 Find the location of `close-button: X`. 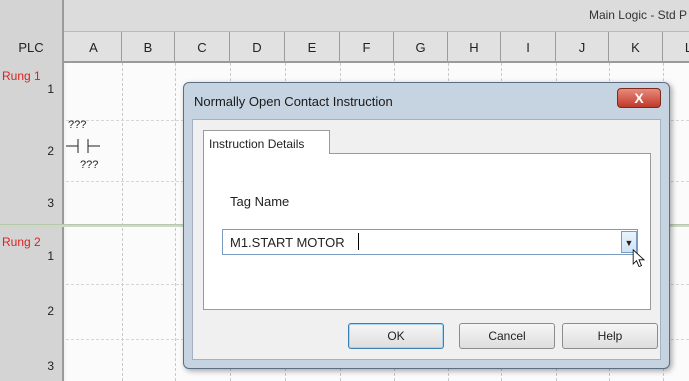

close-button: X is located at coordinates (639, 98).